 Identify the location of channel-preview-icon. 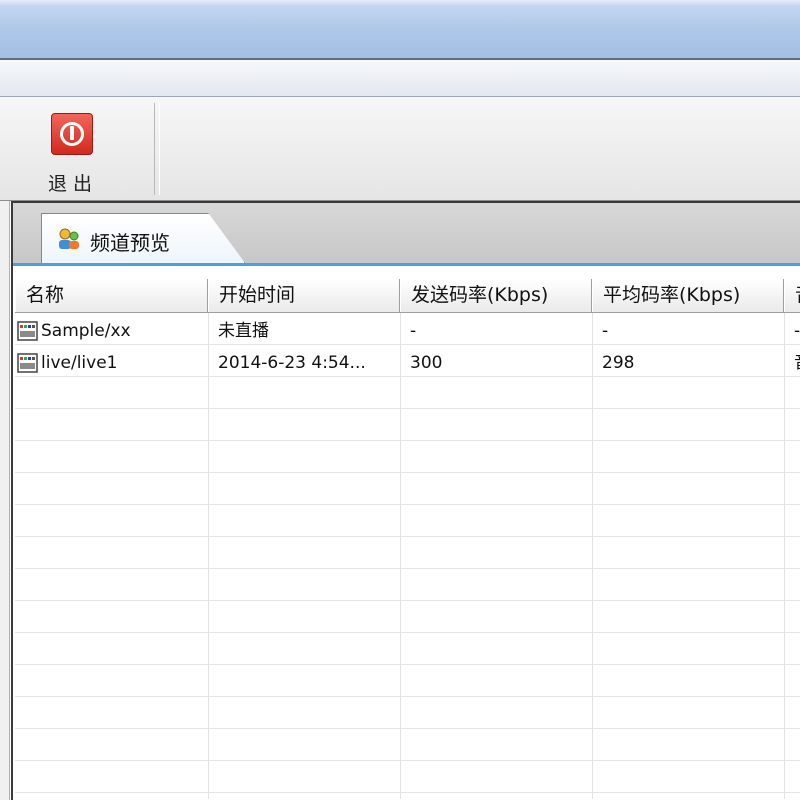
(69, 238).